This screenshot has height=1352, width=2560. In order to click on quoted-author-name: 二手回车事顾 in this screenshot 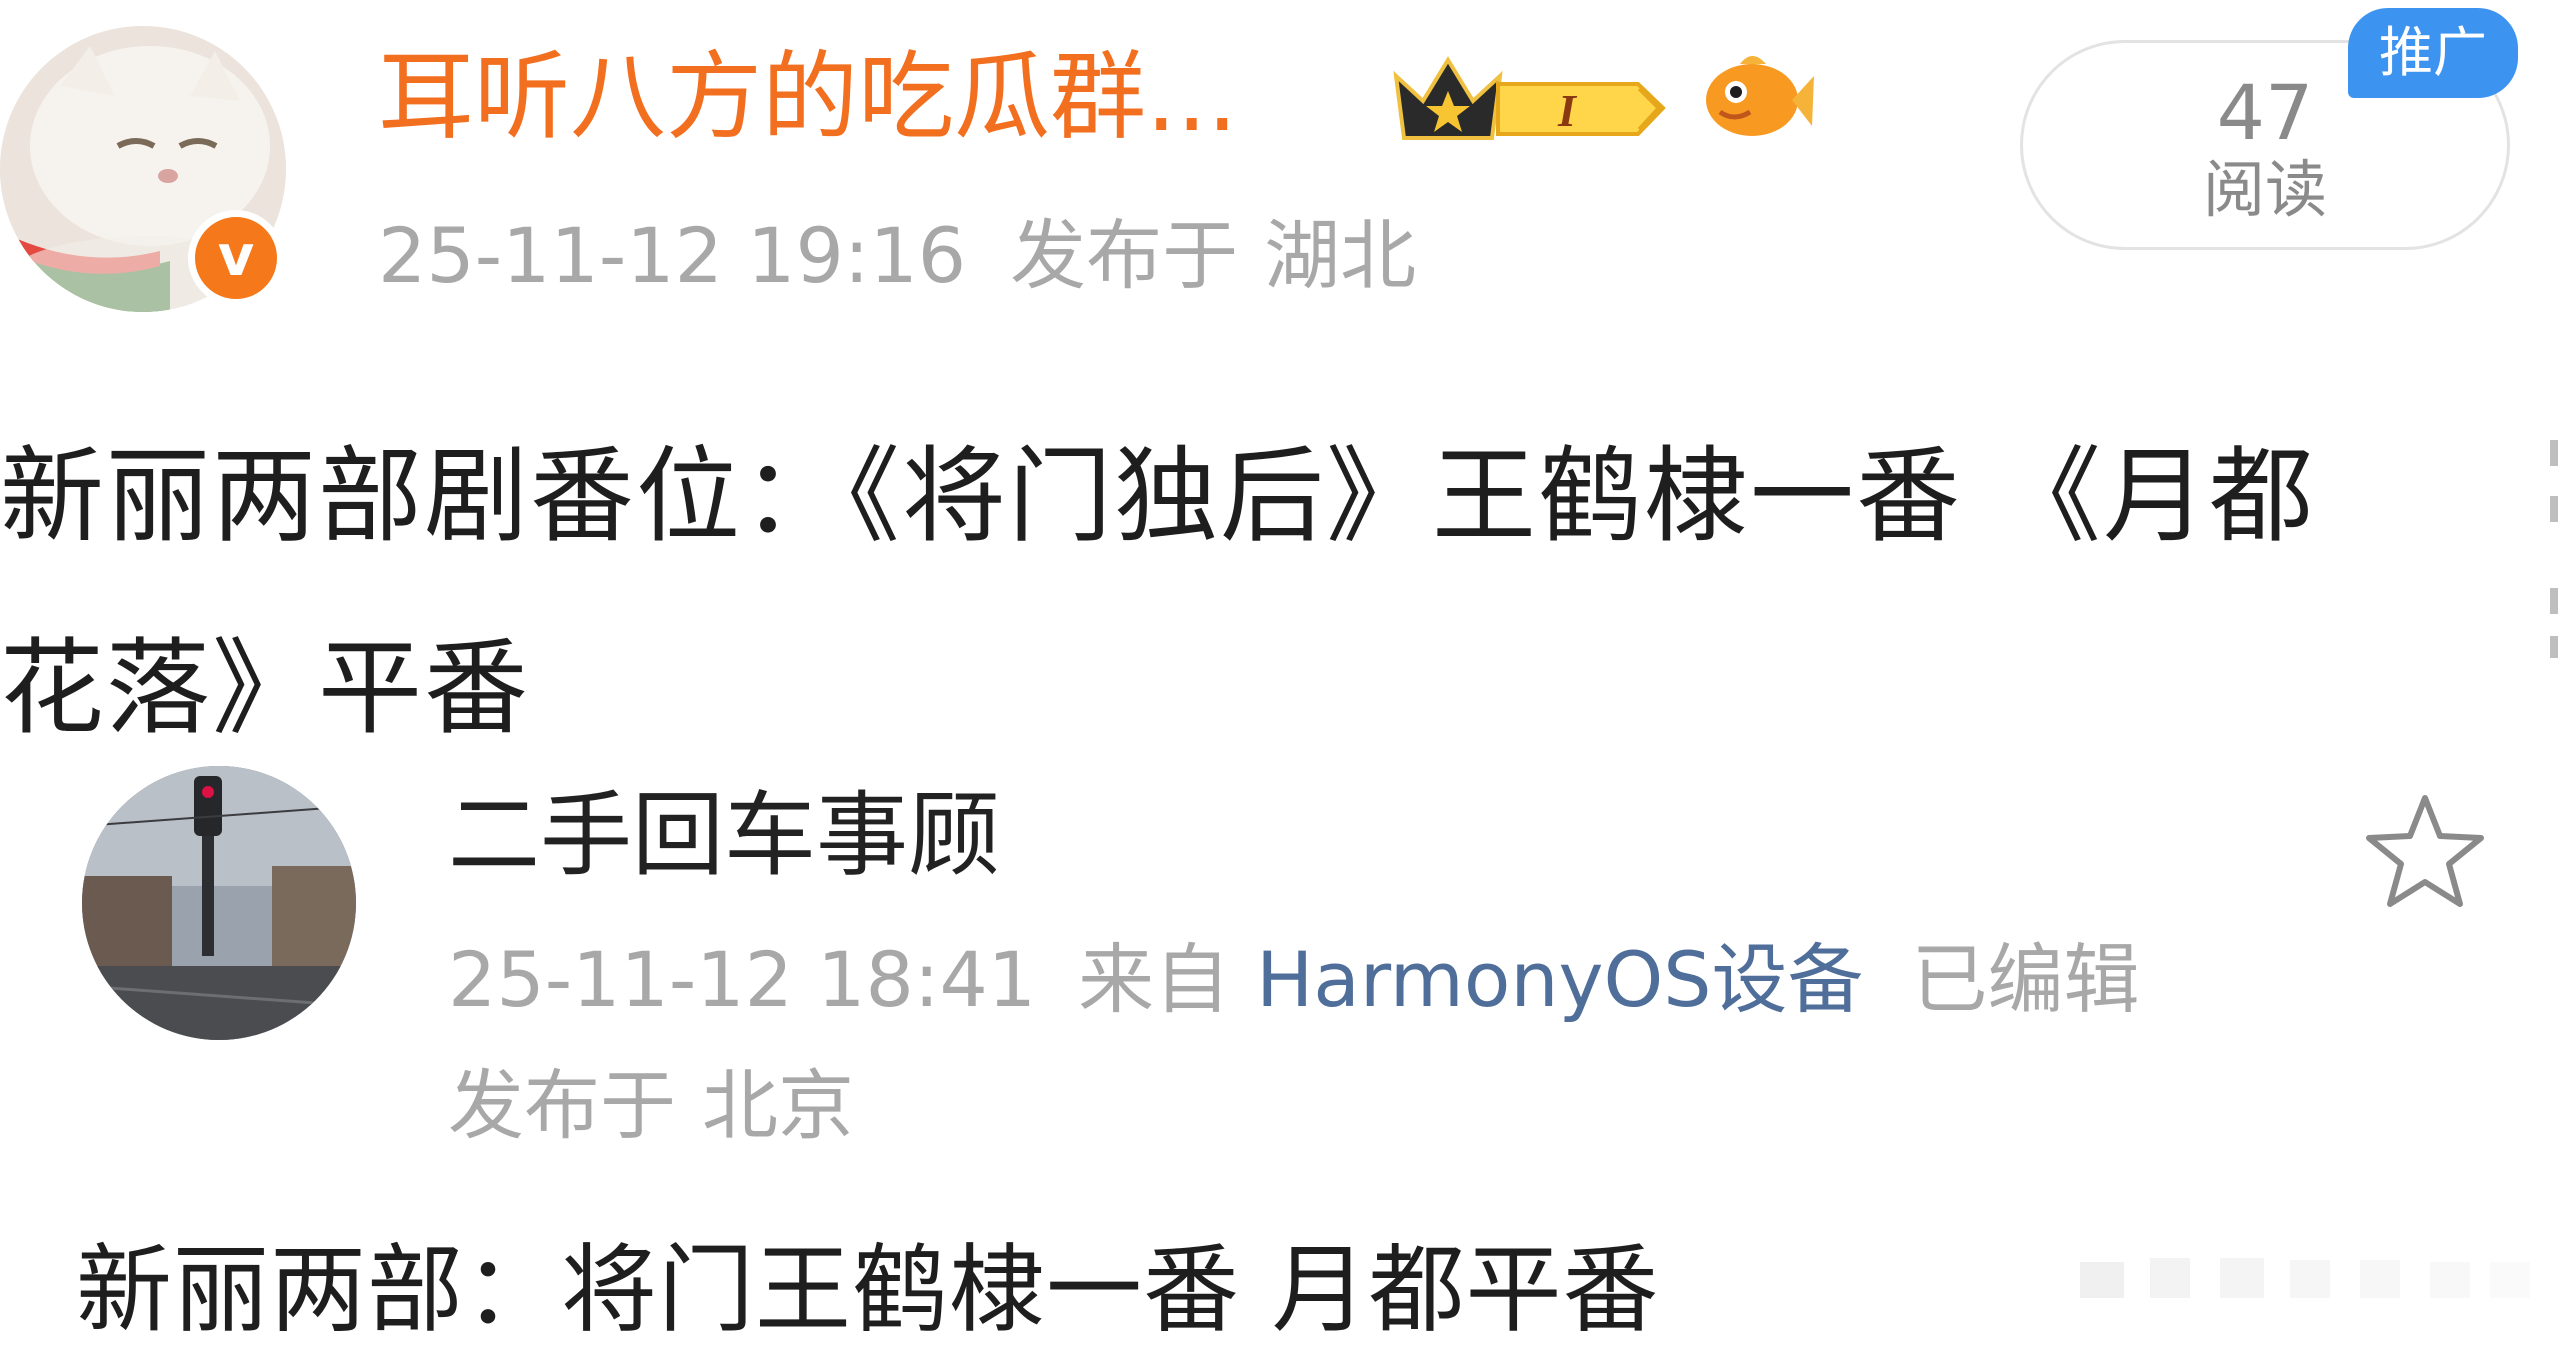, I will do `click(724, 836)`.